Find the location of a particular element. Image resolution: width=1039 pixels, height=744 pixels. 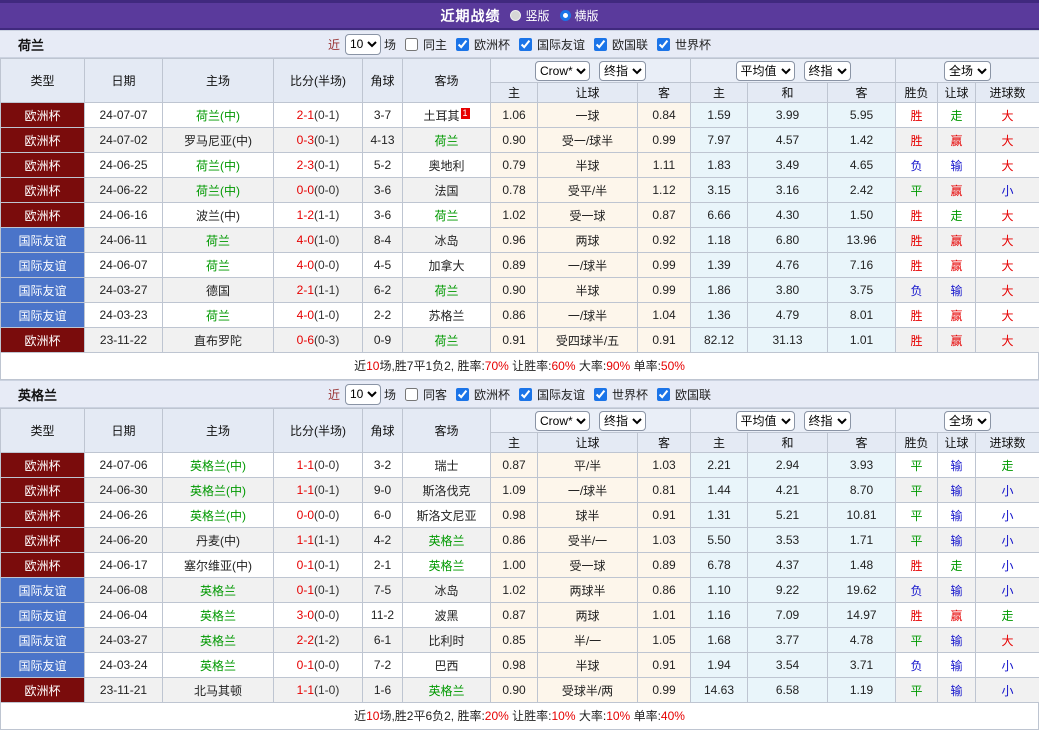

away-team-name: 荷兰 is located at coordinates (446, 215).